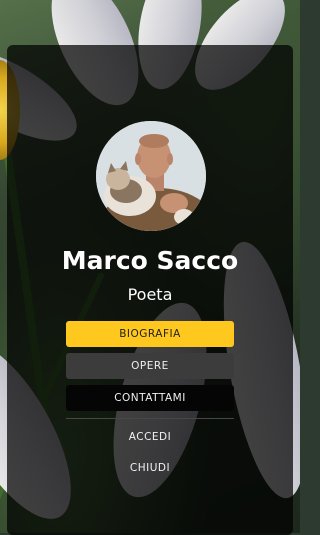 The height and width of the screenshot is (535, 320). Describe the element at coordinates (150, 437) in the screenshot. I see `accedi-link: ACCEDI` at that location.